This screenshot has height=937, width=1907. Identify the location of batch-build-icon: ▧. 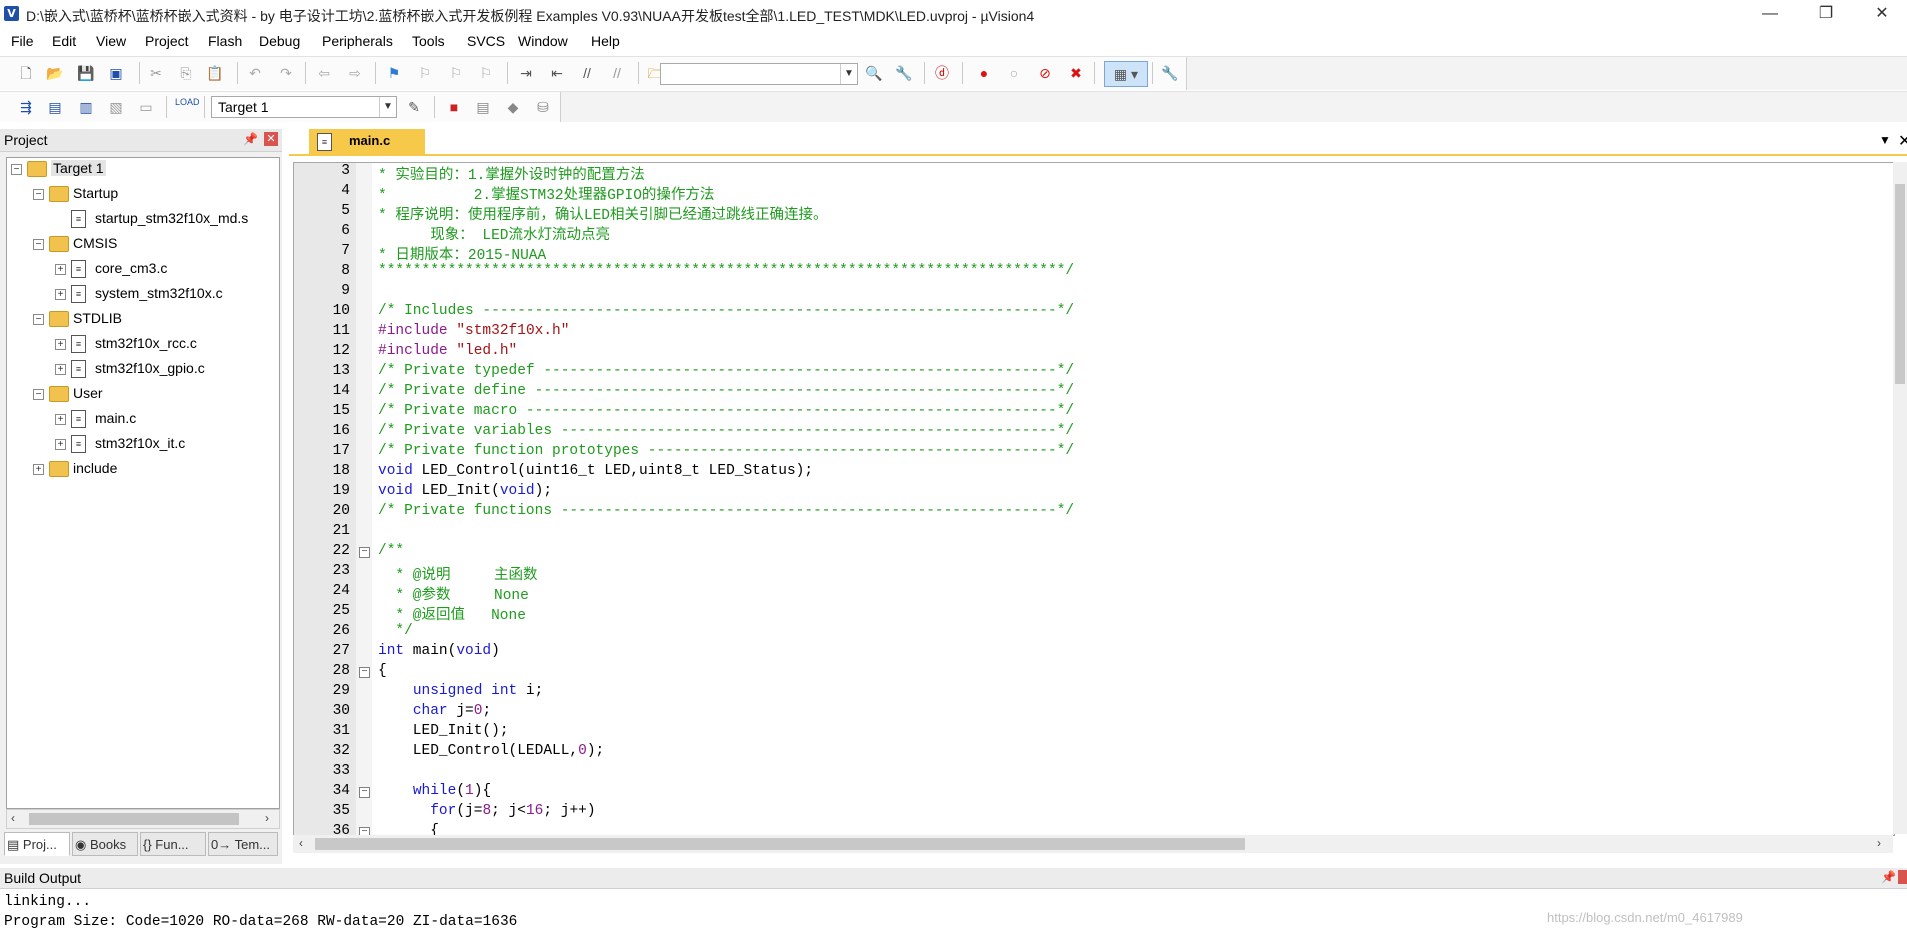
(116, 107).